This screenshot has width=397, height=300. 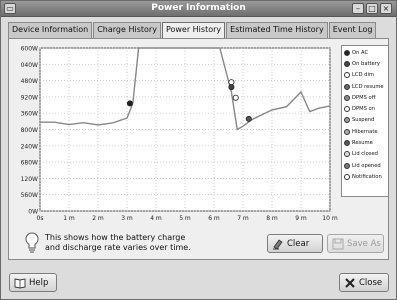 What do you see at coordinates (338, 243) in the screenshot?
I see `save-icon` at bounding box center [338, 243].